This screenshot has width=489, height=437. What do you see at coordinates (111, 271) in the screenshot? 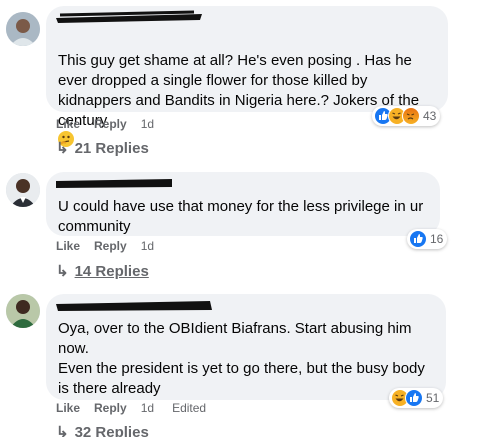
I see `replies-count: 14 Replies` at bounding box center [111, 271].